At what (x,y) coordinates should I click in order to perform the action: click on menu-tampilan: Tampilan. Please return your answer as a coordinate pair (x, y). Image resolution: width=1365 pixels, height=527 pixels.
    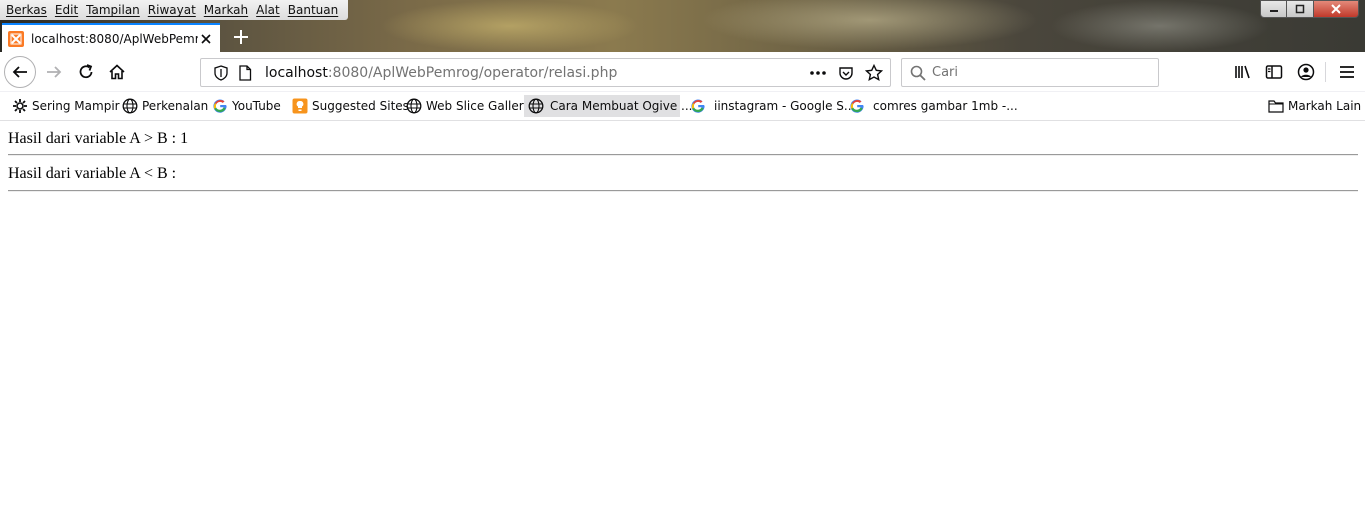
    Looking at the image, I should click on (115, 10).